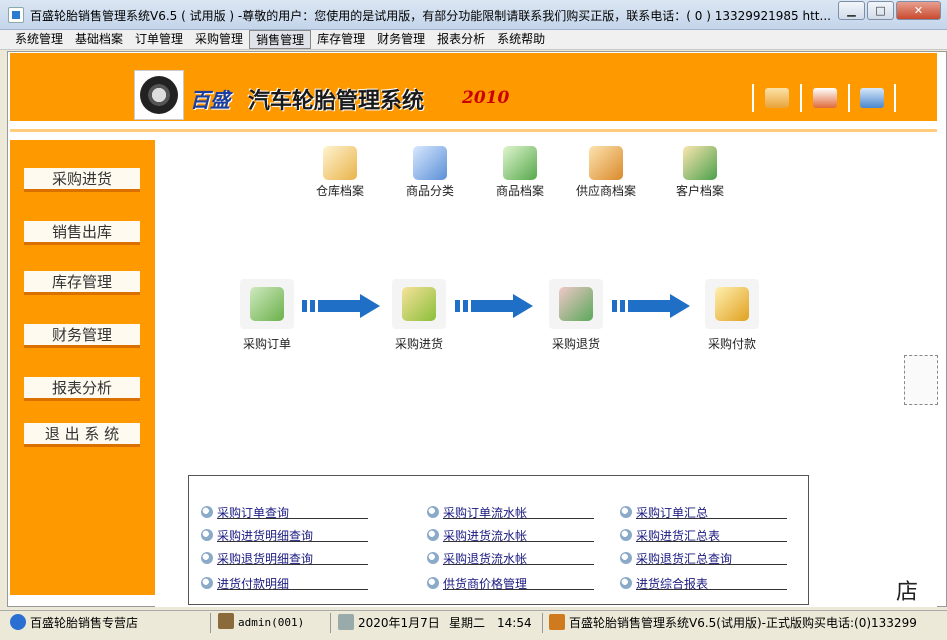 The width and height of the screenshot is (947, 640). I want to click on warehouse-records-label: 仓库档案, so click(339, 191).